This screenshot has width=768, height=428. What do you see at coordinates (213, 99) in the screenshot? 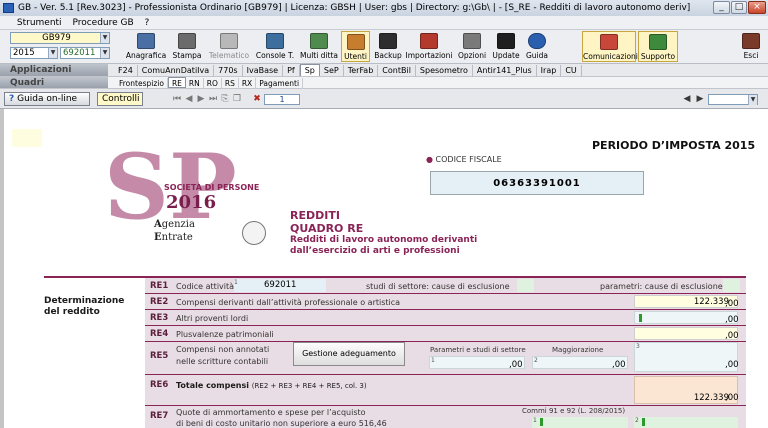
I see `last-page-icon: ⏭` at bounding box center [213, 99].